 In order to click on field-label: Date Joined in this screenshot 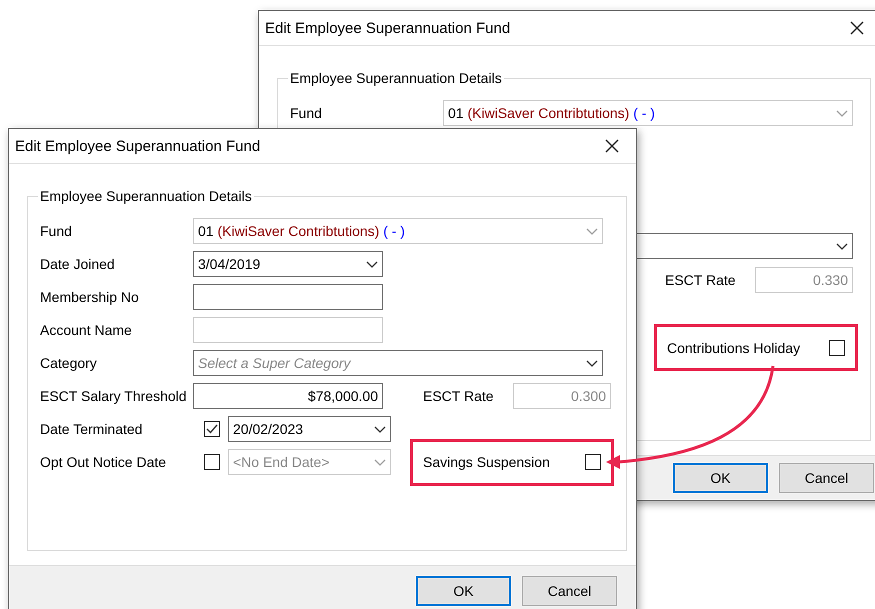, I will do `click(78, 264)`.